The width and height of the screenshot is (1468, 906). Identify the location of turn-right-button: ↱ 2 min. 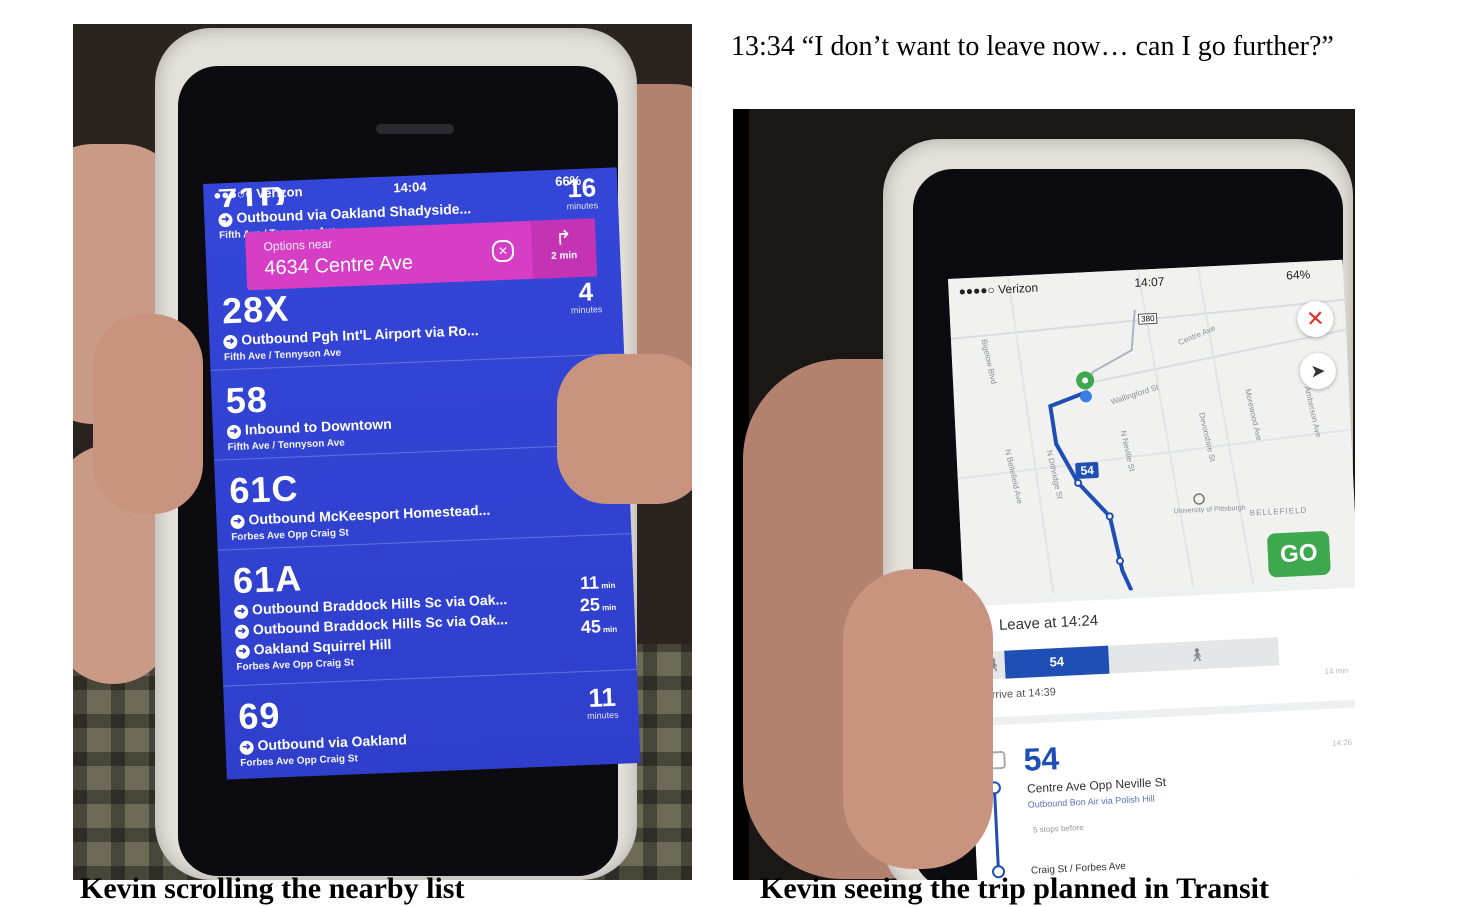
(564, 248).